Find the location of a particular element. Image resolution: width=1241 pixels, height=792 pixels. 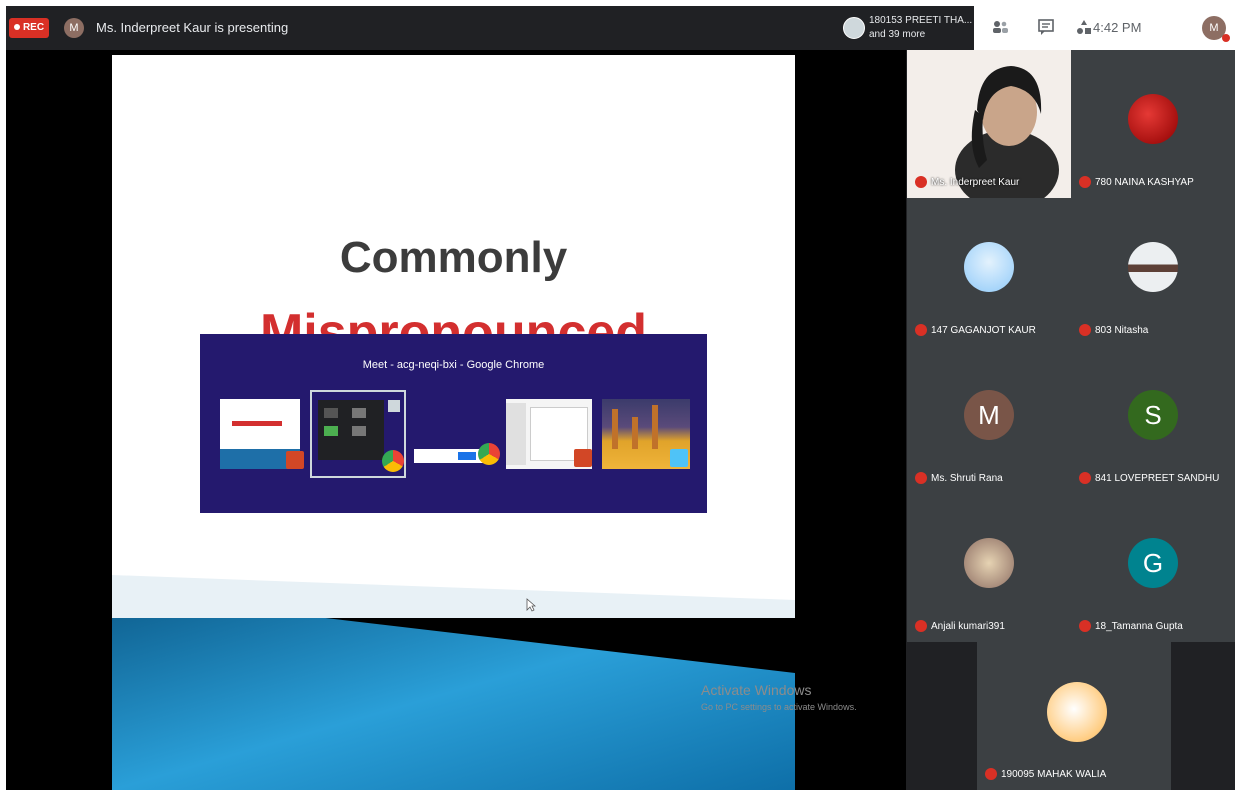

recording-badge: REC is located at coordinates (29, 28).